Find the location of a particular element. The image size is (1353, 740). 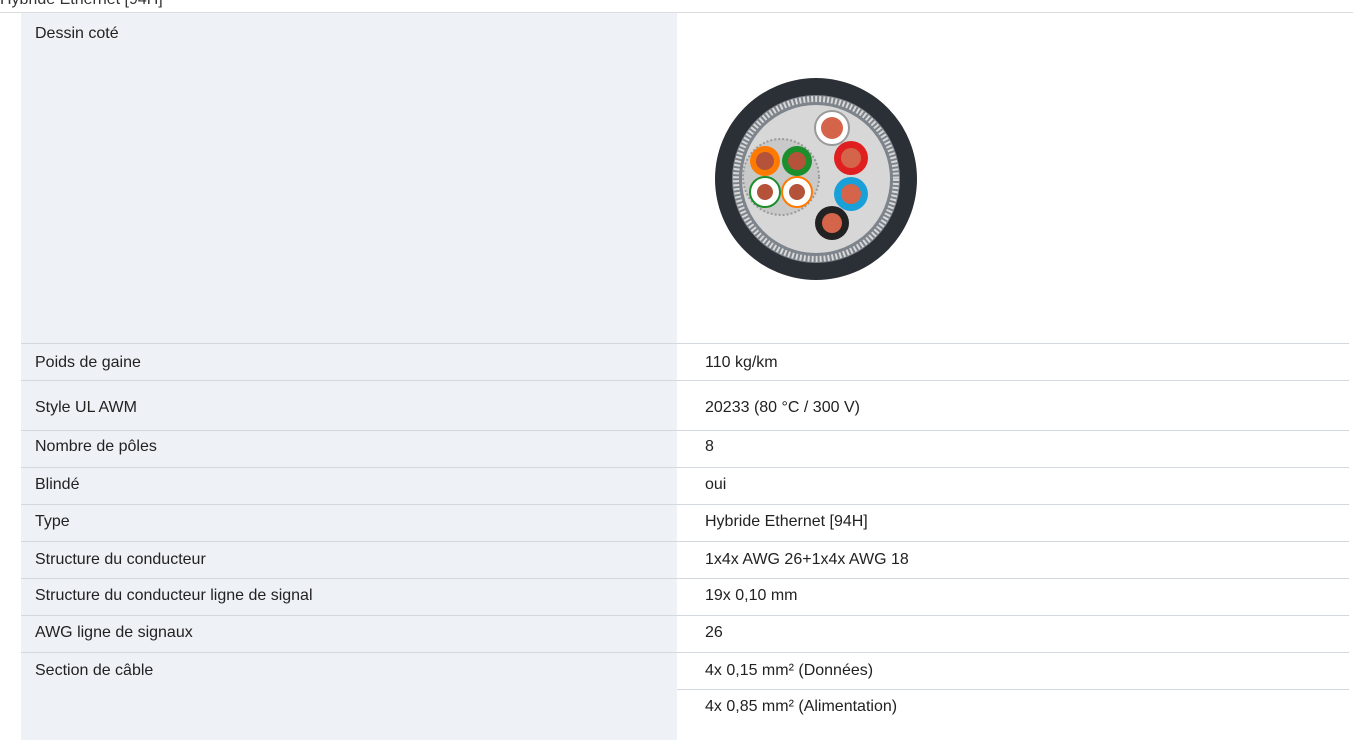

row-value: 4x 0,15 mm² (Données) is located at coordinates (789, 670).